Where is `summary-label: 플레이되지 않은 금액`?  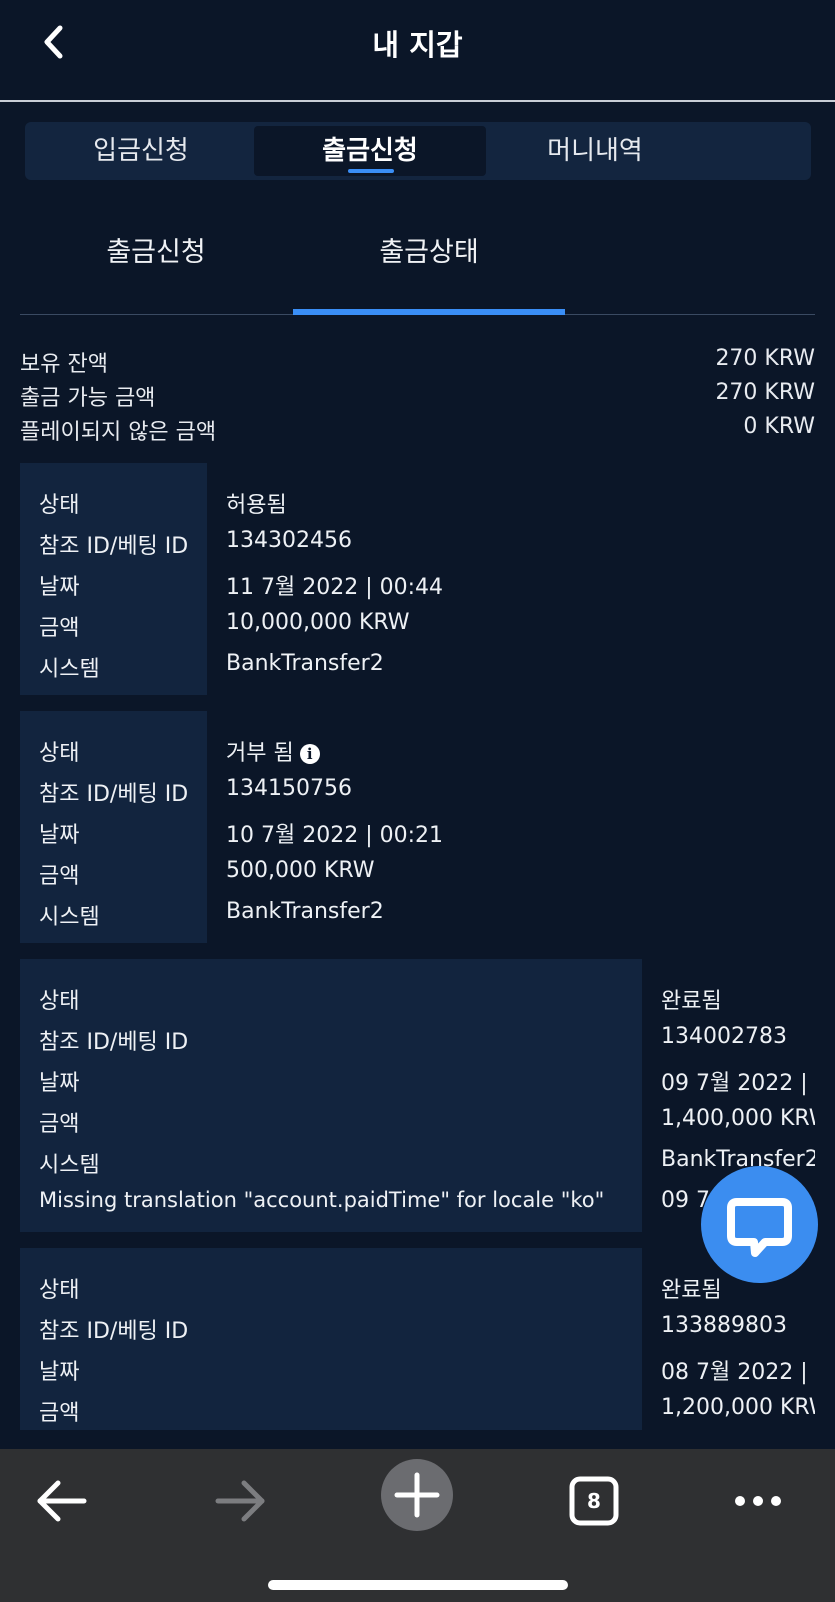 summary-label: 플레이되지 않은 금액 is located at coordinates (118, 432).